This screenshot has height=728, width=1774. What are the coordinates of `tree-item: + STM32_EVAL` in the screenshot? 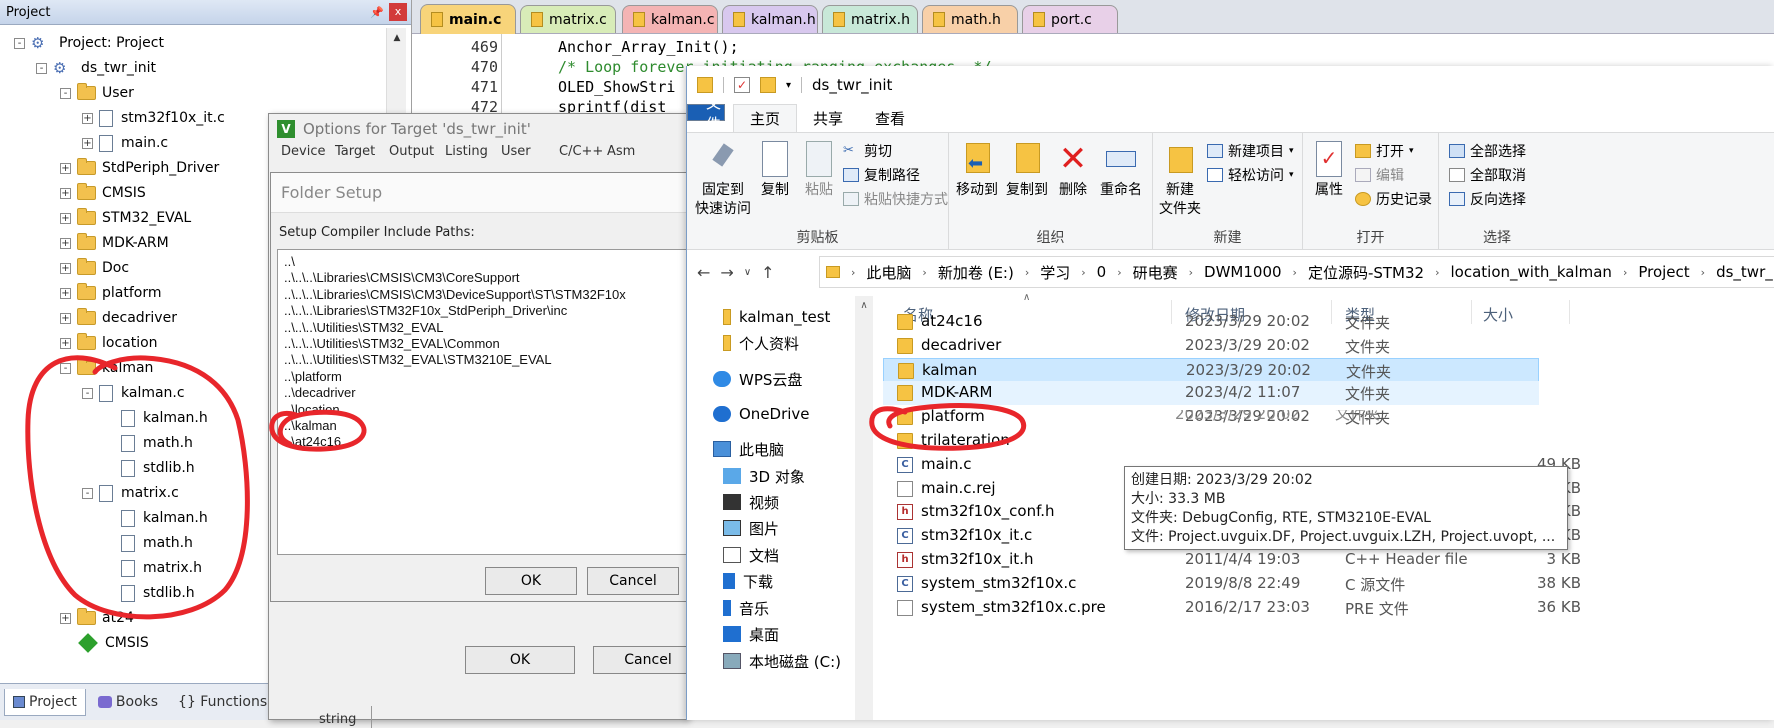 It's located at (125, 218).